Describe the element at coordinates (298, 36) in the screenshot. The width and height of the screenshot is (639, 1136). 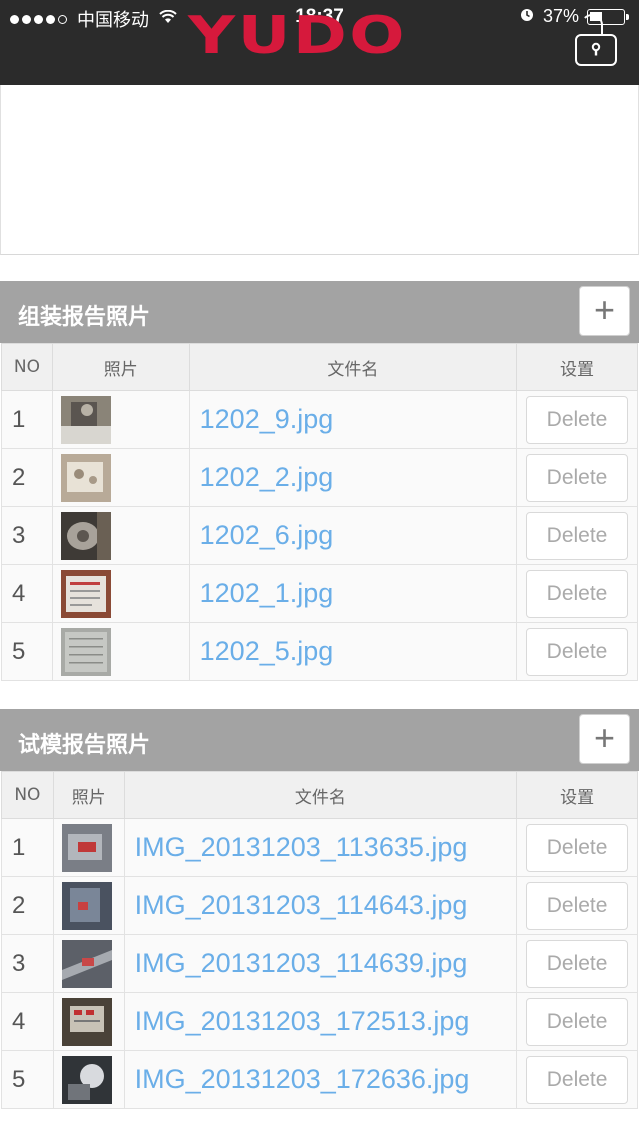
I see `yudo-logo: YUDO` at that location.